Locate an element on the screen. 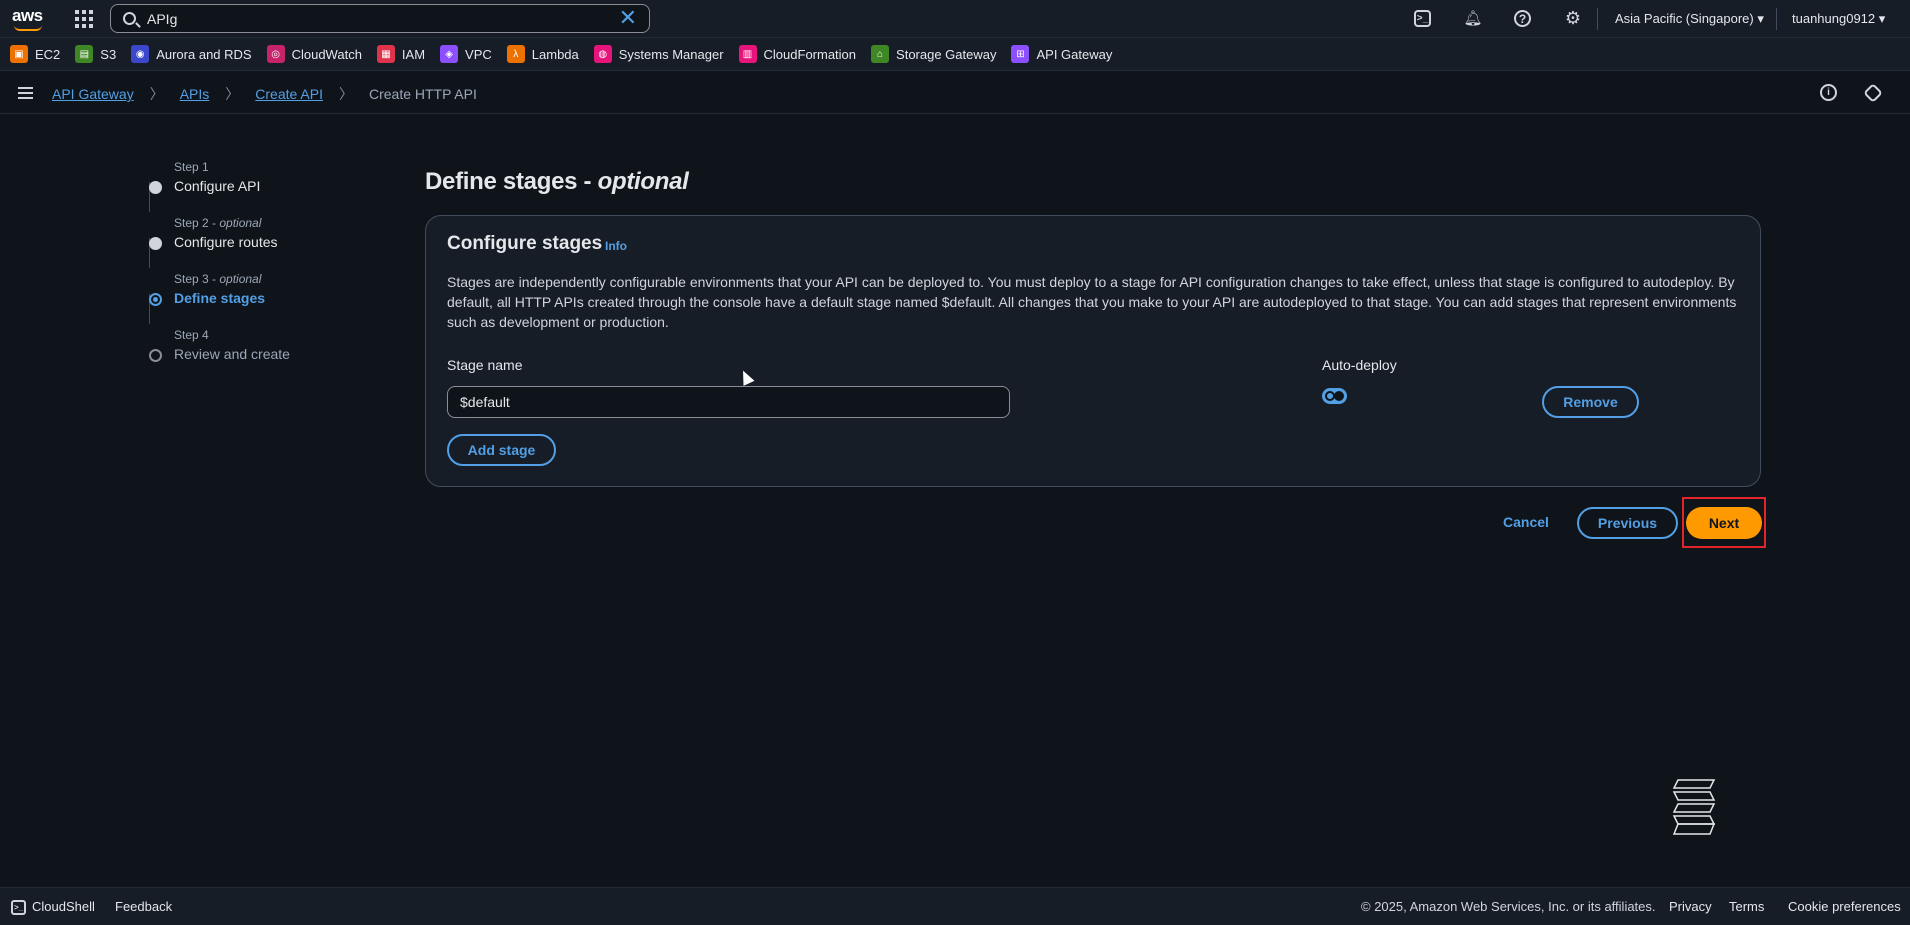 The height and width of the screenshot is (925, 1910). region-selector: Asia Pacific (Singapore) ▾ is located at coordinates (1689, 19).